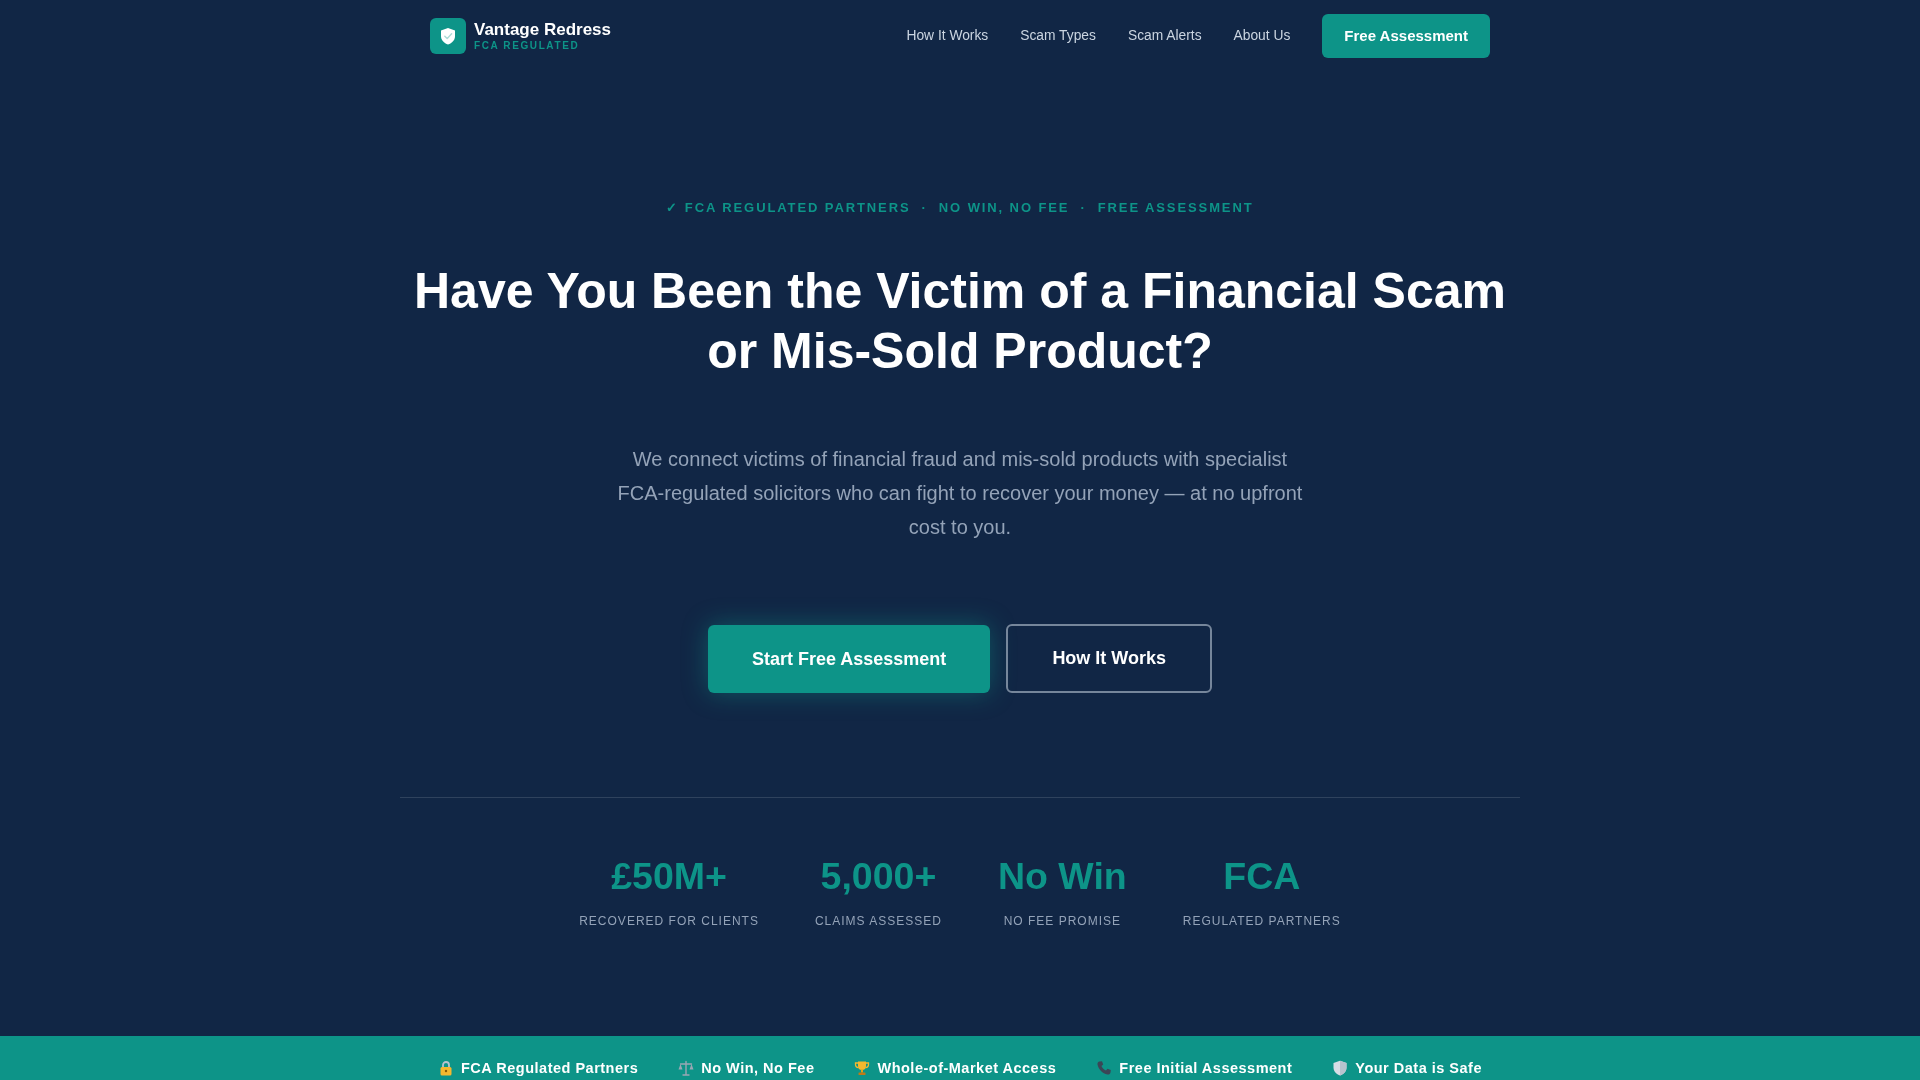 The width and height of the screenshot is (1920, 1080). I want to click on nav-link: Scam Alerts, so click(1164, 36).